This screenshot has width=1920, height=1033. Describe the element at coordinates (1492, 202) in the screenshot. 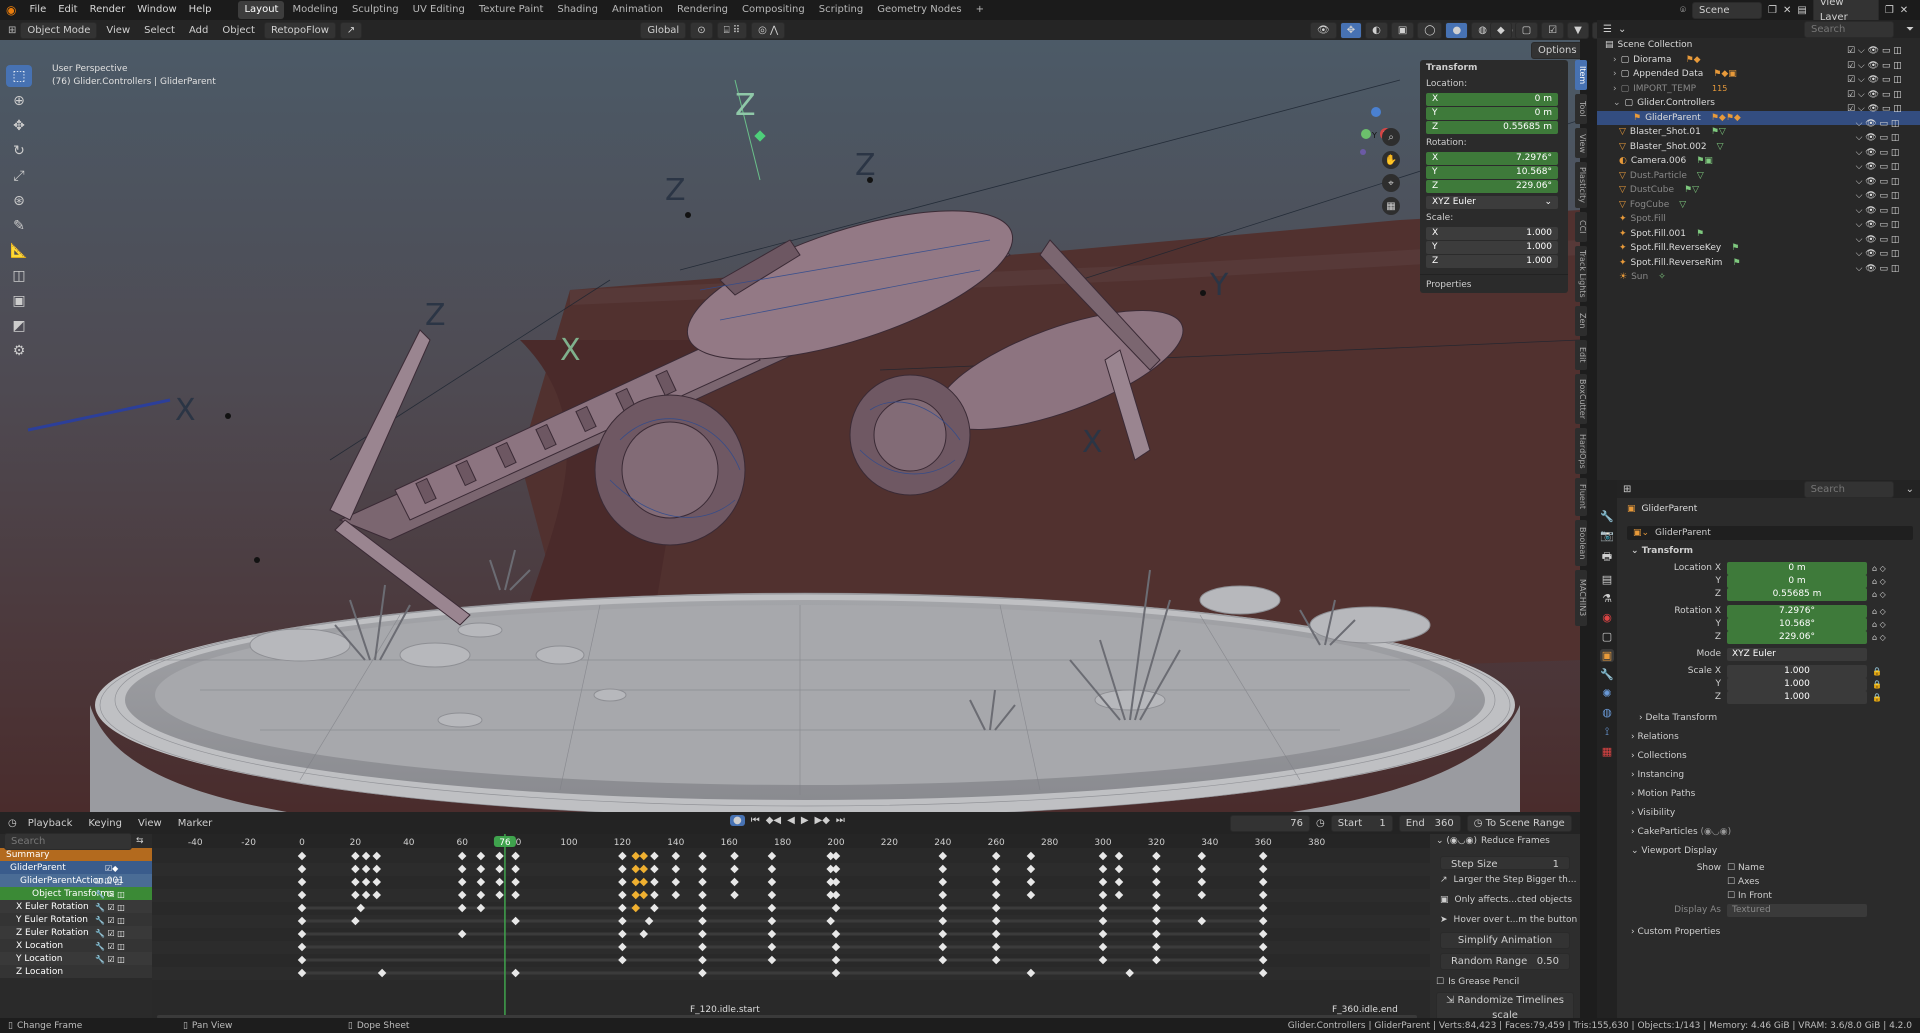

I see `npanel-rotation-mode: XYZ Euler ⌄` at that location.